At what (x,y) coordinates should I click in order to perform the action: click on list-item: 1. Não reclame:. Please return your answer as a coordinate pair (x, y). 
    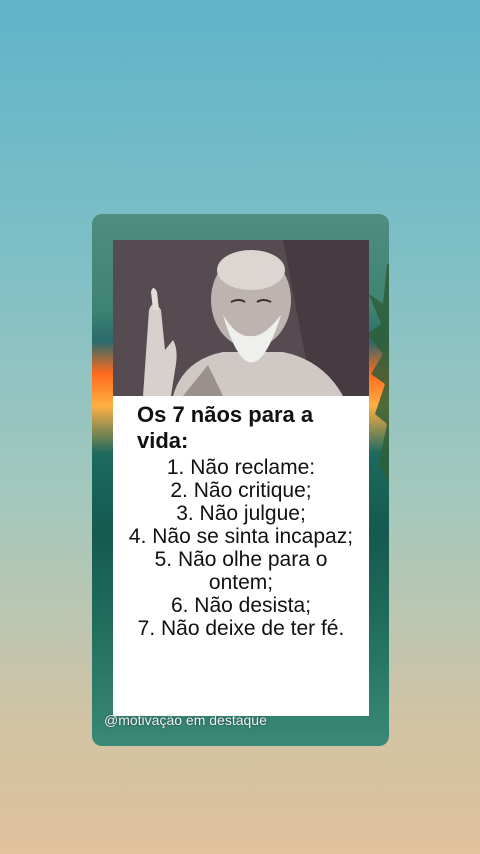
    Looking at the image, I should click on (241, 467).